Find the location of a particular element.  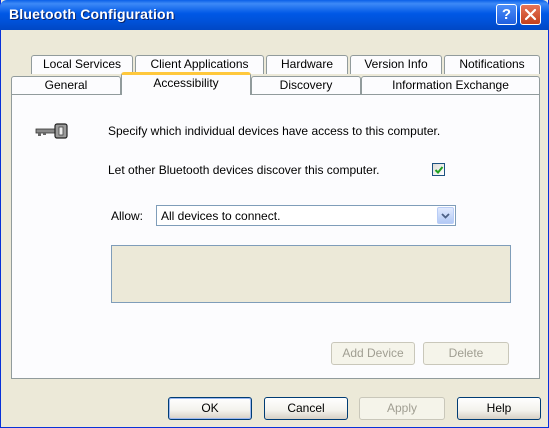

check-icon is located at coordinates (439, 170).